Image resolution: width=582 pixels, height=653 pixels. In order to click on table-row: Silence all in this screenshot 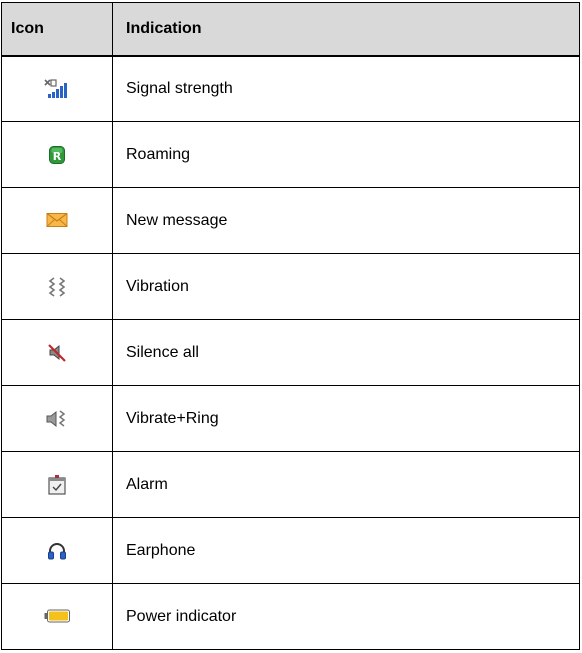, I will do `click(290, 352)`.